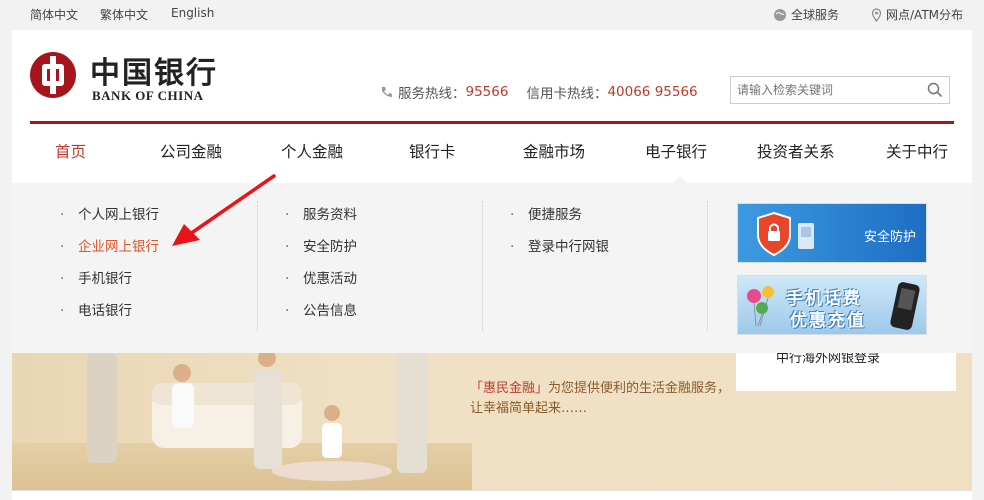 The image size is (984, 500). I want to click on dropdown-column-2: 服务资料 安全防护 优惠活动 公告信息, so click(321, 267).